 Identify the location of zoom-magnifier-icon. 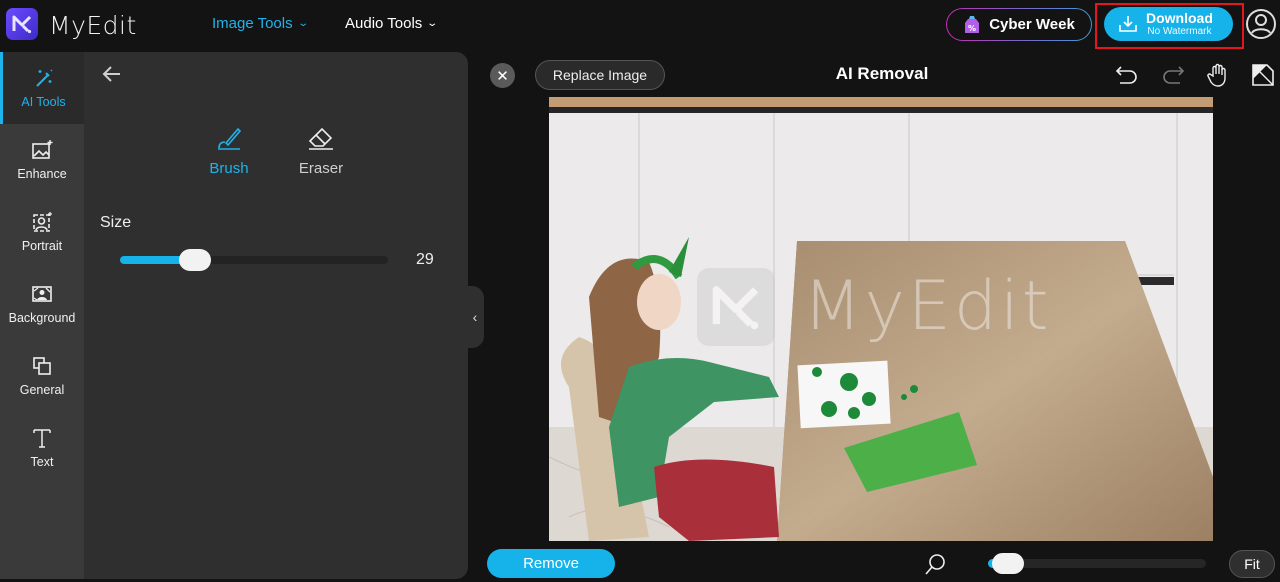
(935, 564).